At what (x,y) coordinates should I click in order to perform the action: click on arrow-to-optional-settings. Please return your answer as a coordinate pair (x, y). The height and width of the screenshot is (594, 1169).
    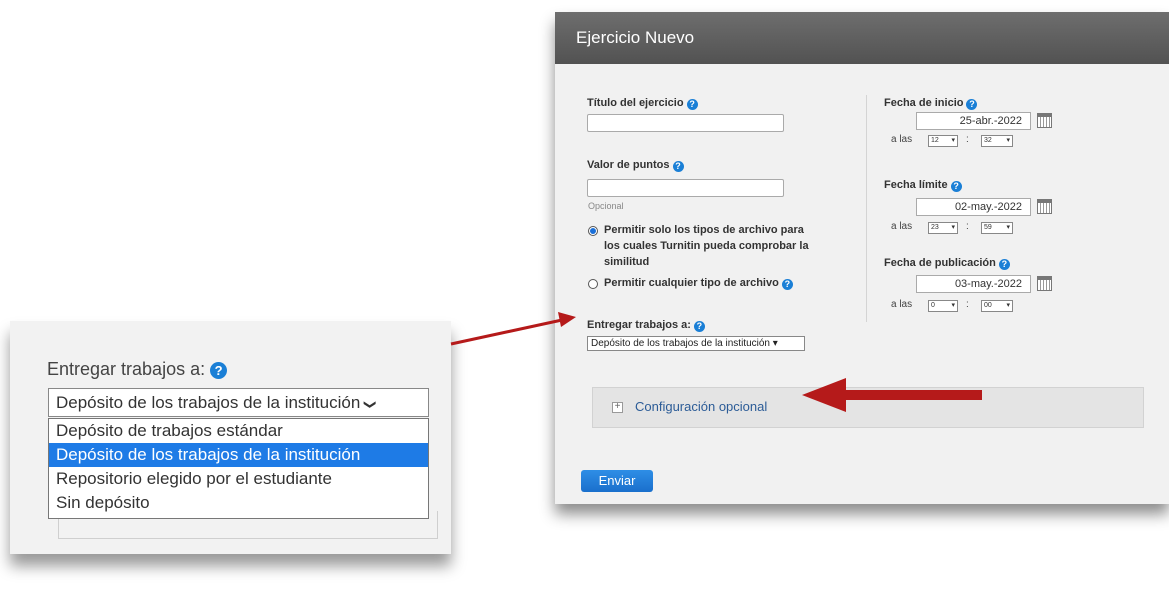
    Looking at the image, I should click on (892, 395).